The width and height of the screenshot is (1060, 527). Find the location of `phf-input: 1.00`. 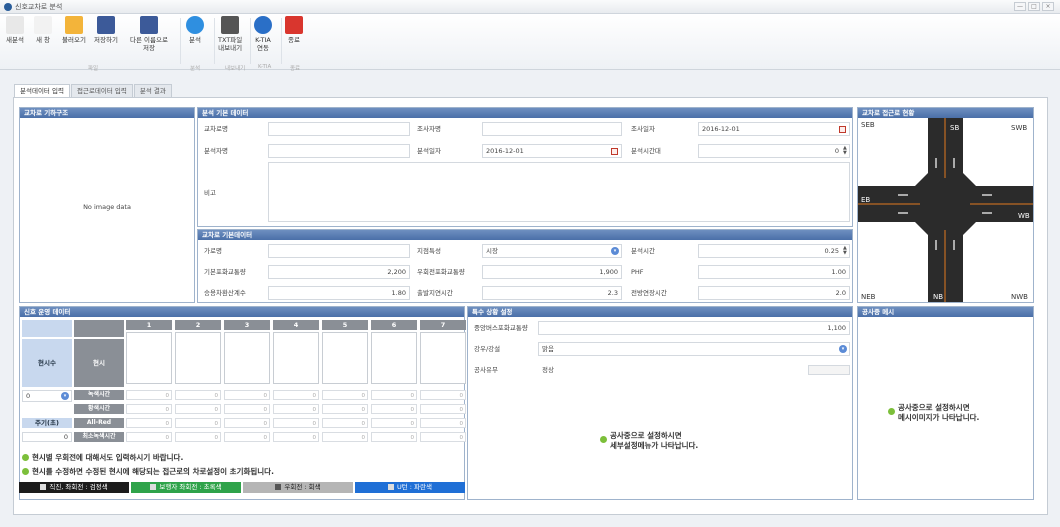

phf-input: 1.00 is located at coordinates (774, 272).